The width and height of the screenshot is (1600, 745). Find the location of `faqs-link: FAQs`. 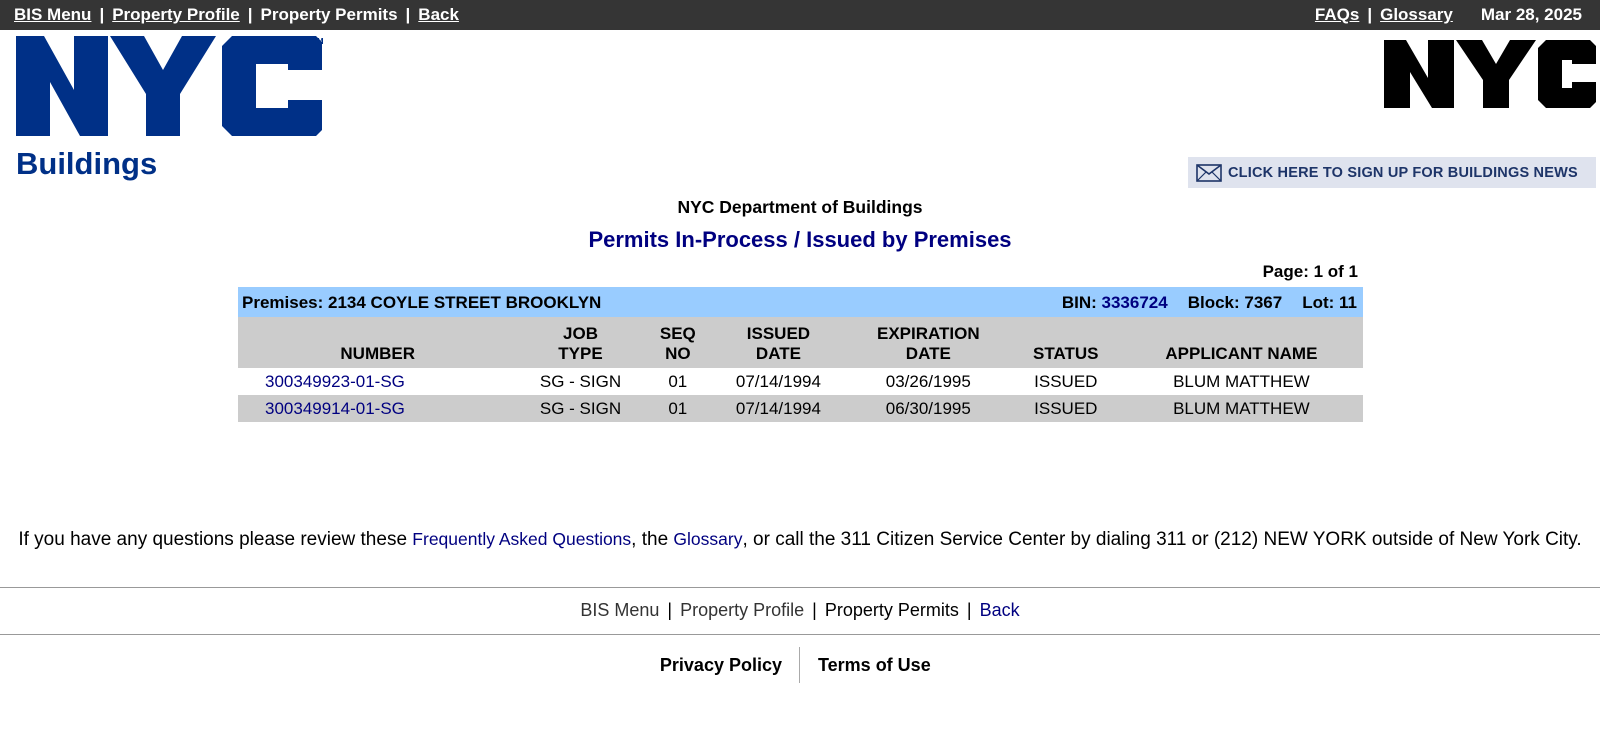

faqs-link: FAQs is located at coordinates (1337, 14).